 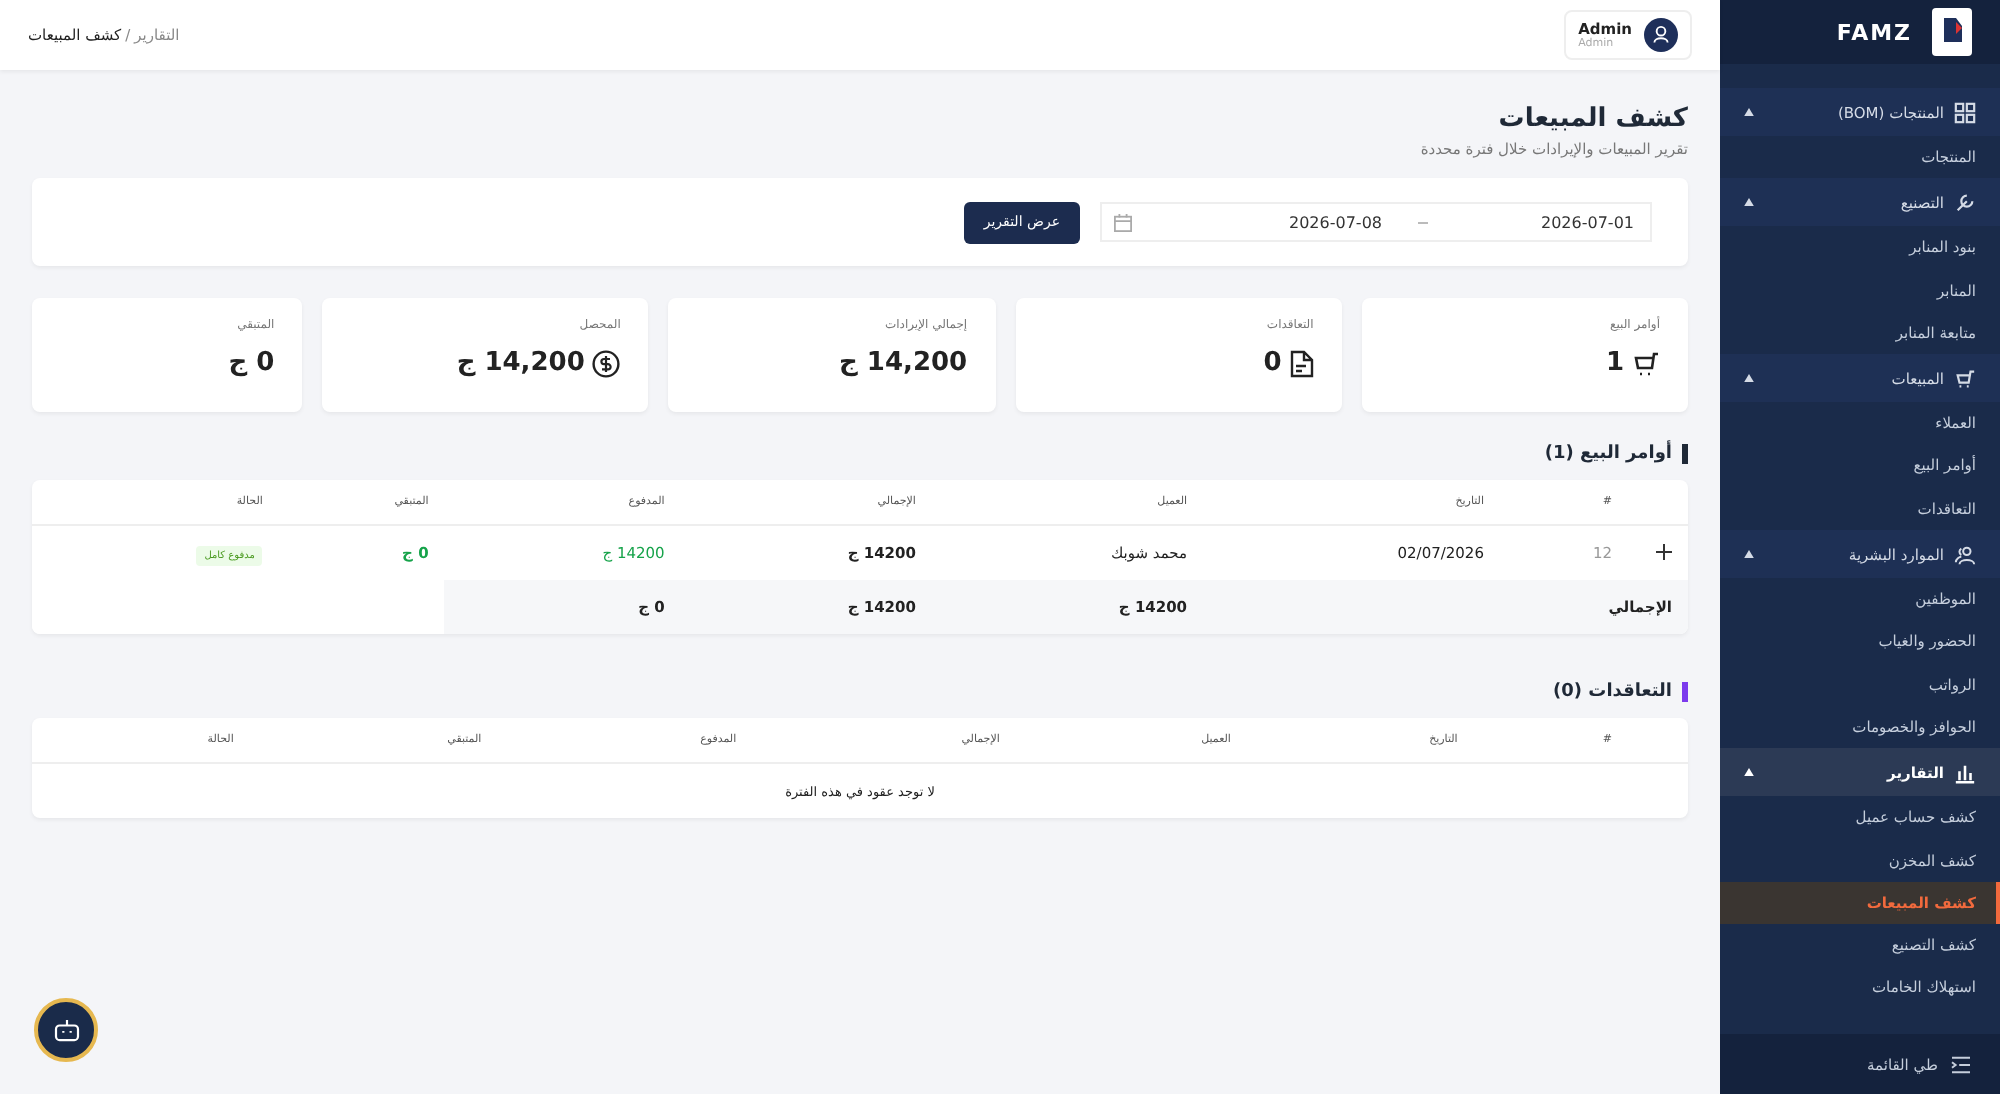 I want to click on grid-icon, so click(x=1965, y=112).